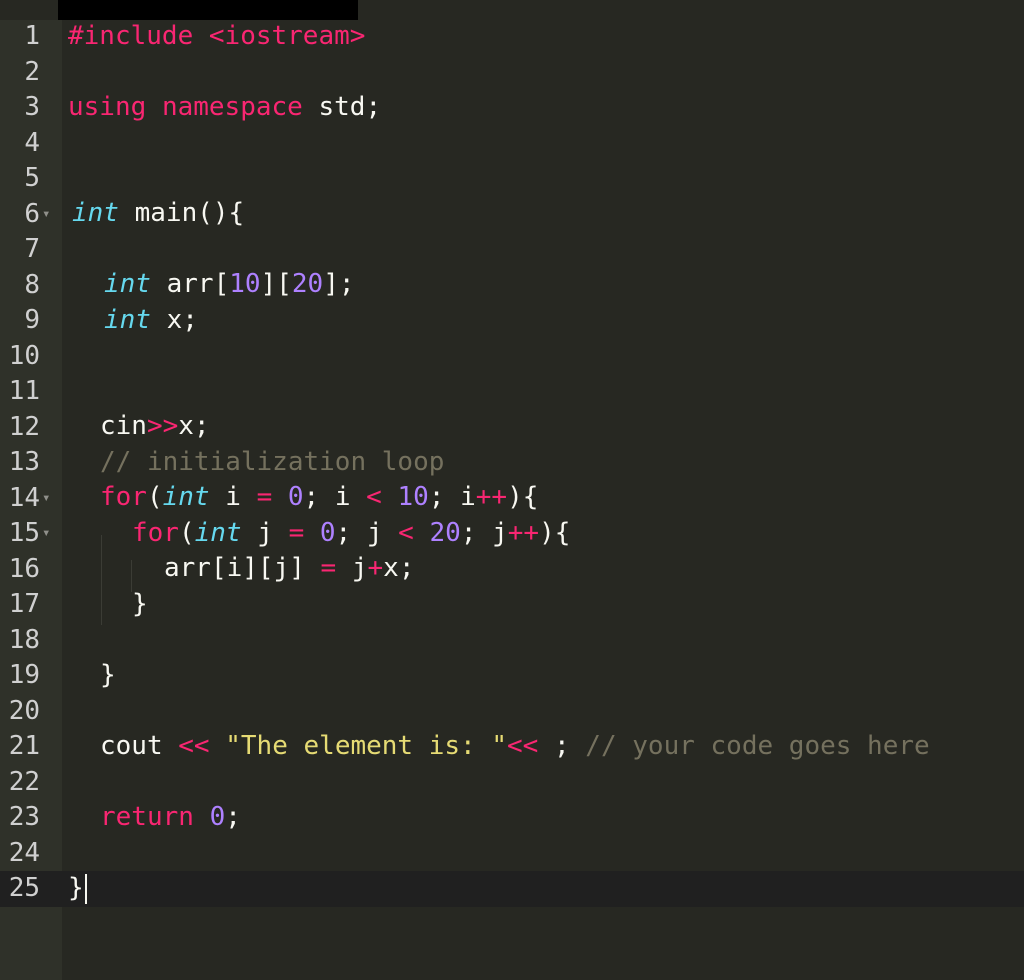 This screenshot has width=1024, height=980. What do you see at coordinates (406, 533) in the screenshot?
I see `operator: <` at bounding box center [406, 533].